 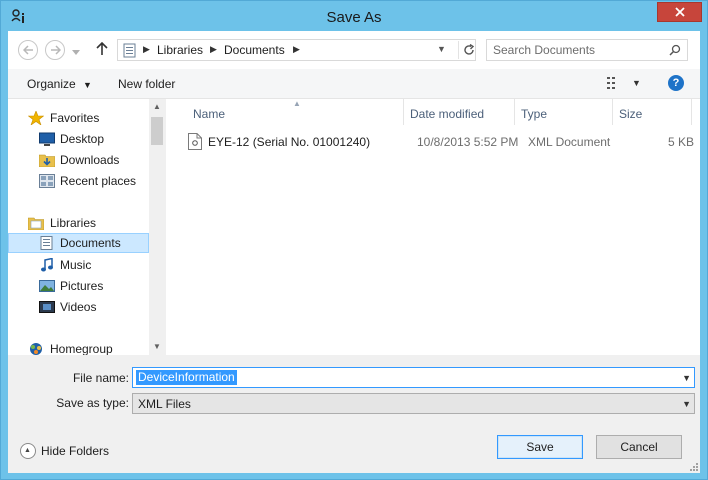 I want to click on column-header-type: Type, so click(x=563, y=112).